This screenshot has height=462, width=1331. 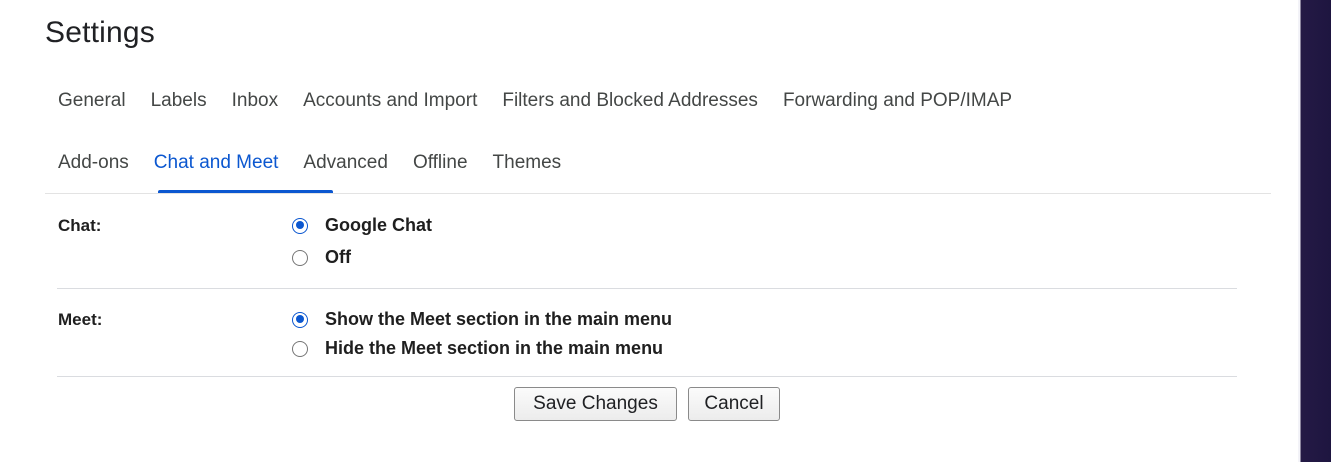 What do you see at coordinates (734, 404) in the screenshot?
I see `cancel-button: Cancel` at bounding box center [734, 404].